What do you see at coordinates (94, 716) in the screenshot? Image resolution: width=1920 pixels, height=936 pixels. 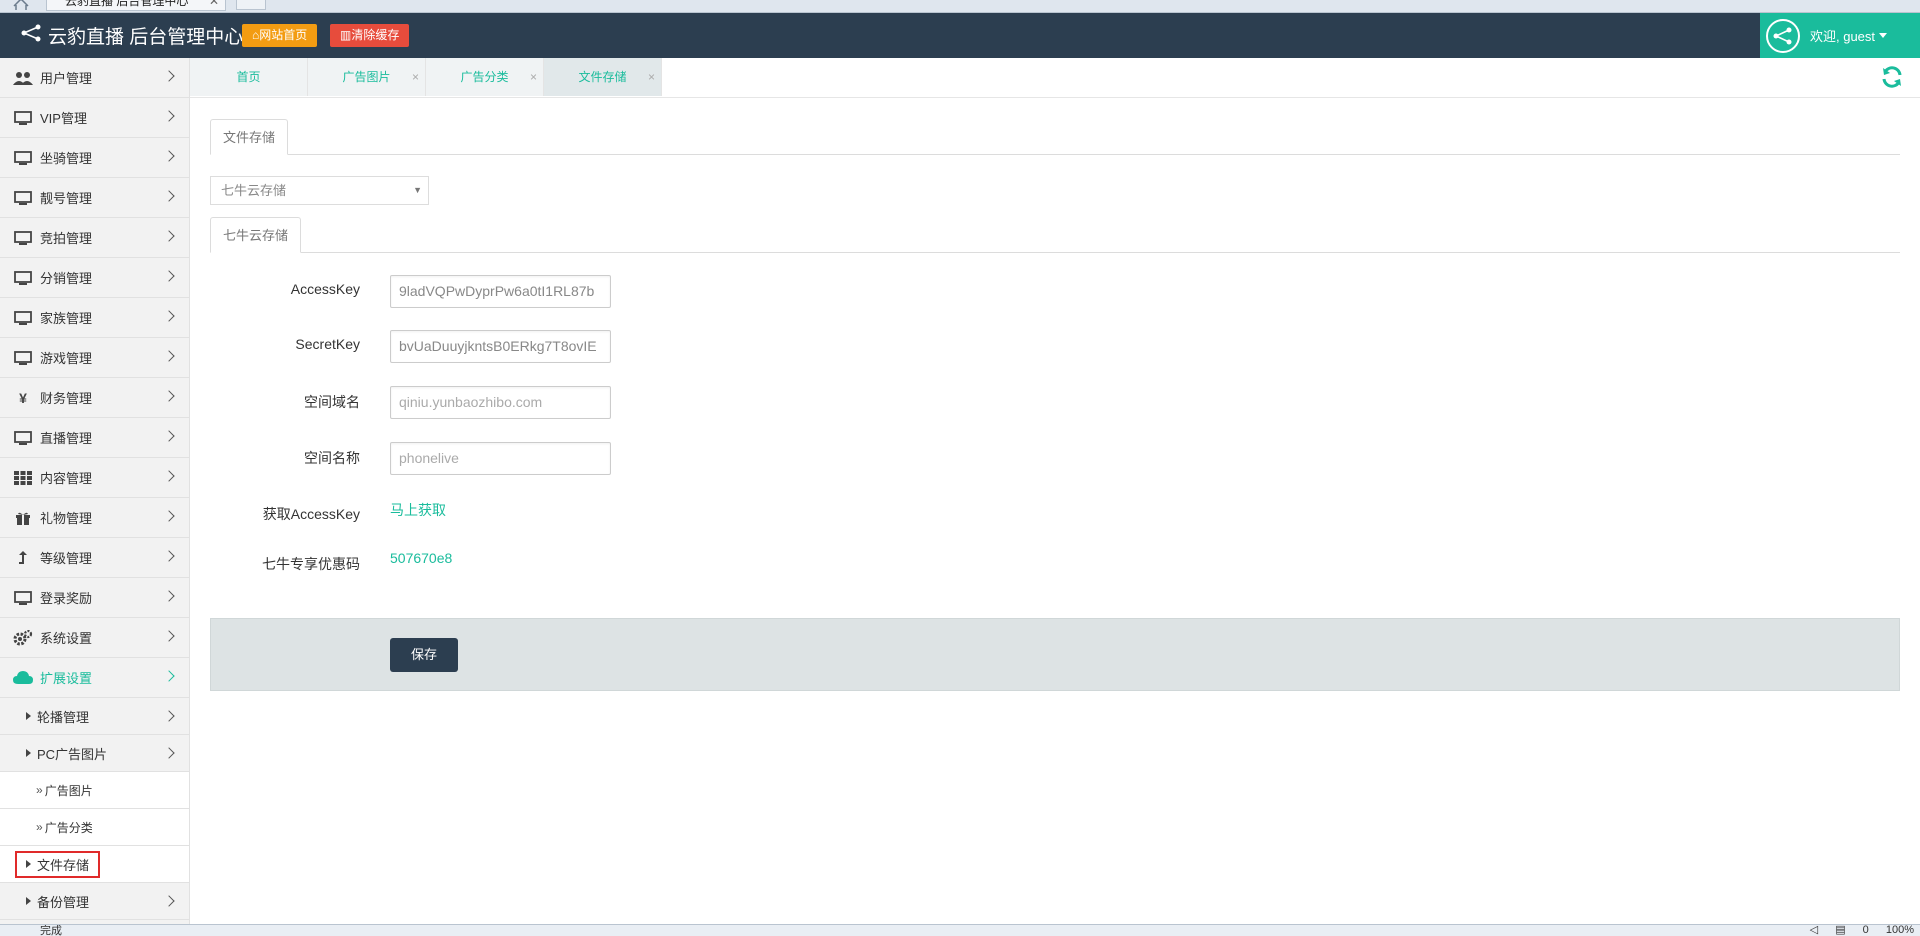 I see `sidebar-subitem-carousel: 轮播管理` at bounding box center [94, 716].